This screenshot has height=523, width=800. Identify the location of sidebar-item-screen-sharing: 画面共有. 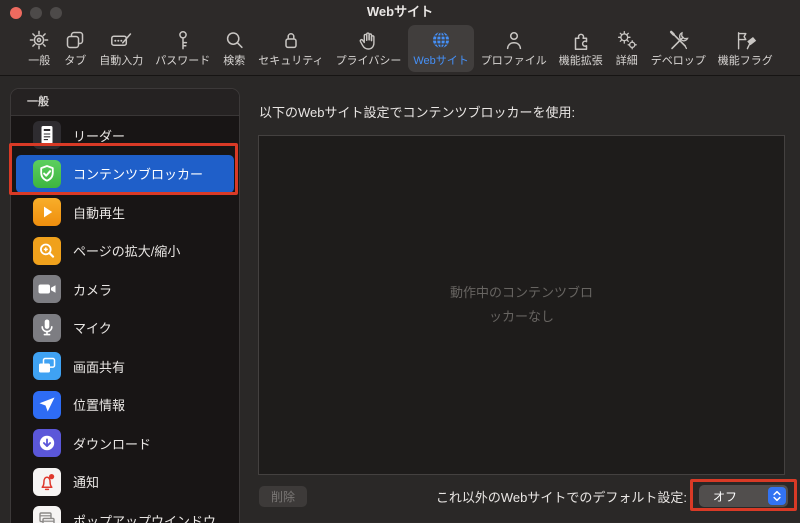
(125, 366).